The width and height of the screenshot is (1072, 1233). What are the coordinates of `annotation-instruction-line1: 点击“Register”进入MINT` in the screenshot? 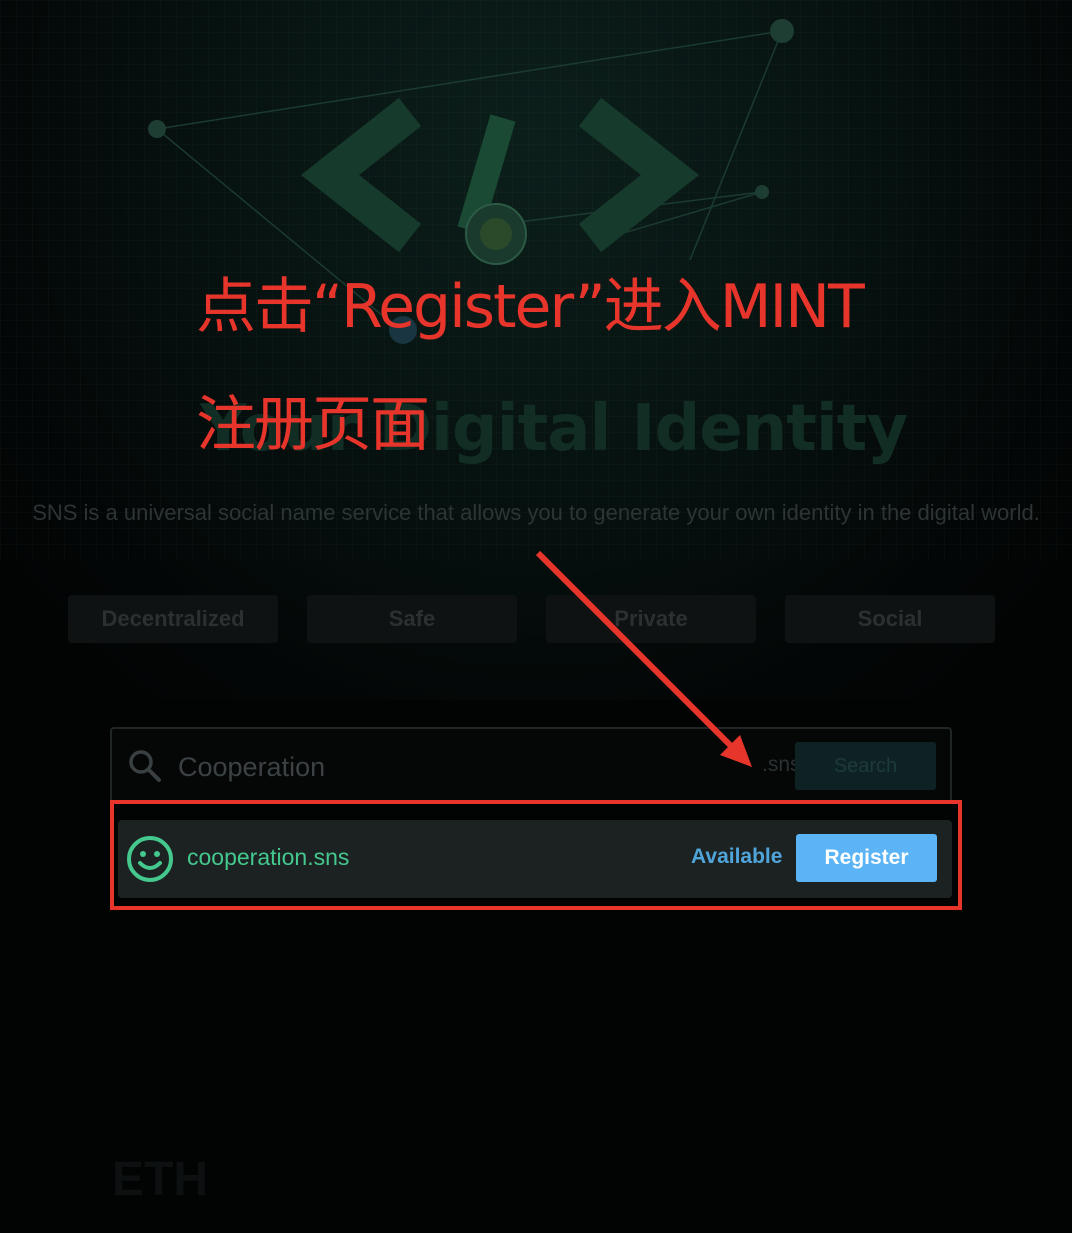 It's located at (530, 307).